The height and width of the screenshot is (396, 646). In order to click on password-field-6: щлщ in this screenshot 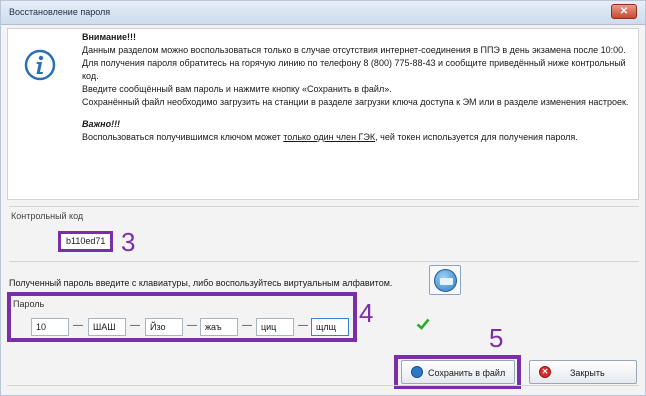, I will do `click(330, 327)`.